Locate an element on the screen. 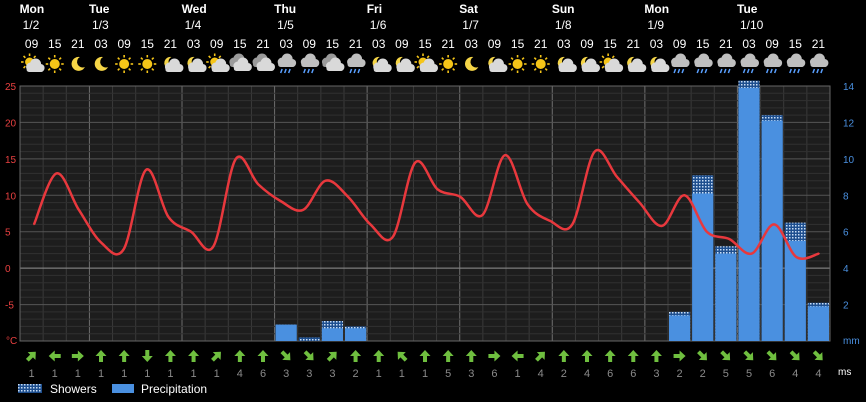 This screenshot has height=402, width=866. date-label: 1/7 is located at coordinates (470, 25).